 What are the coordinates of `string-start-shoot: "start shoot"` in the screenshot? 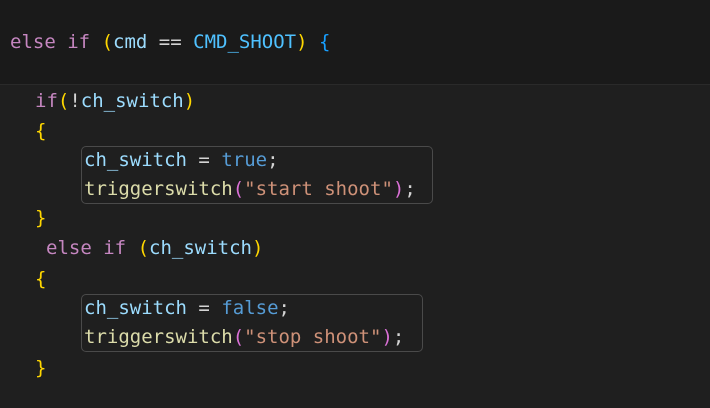 It's located at (318, 189).